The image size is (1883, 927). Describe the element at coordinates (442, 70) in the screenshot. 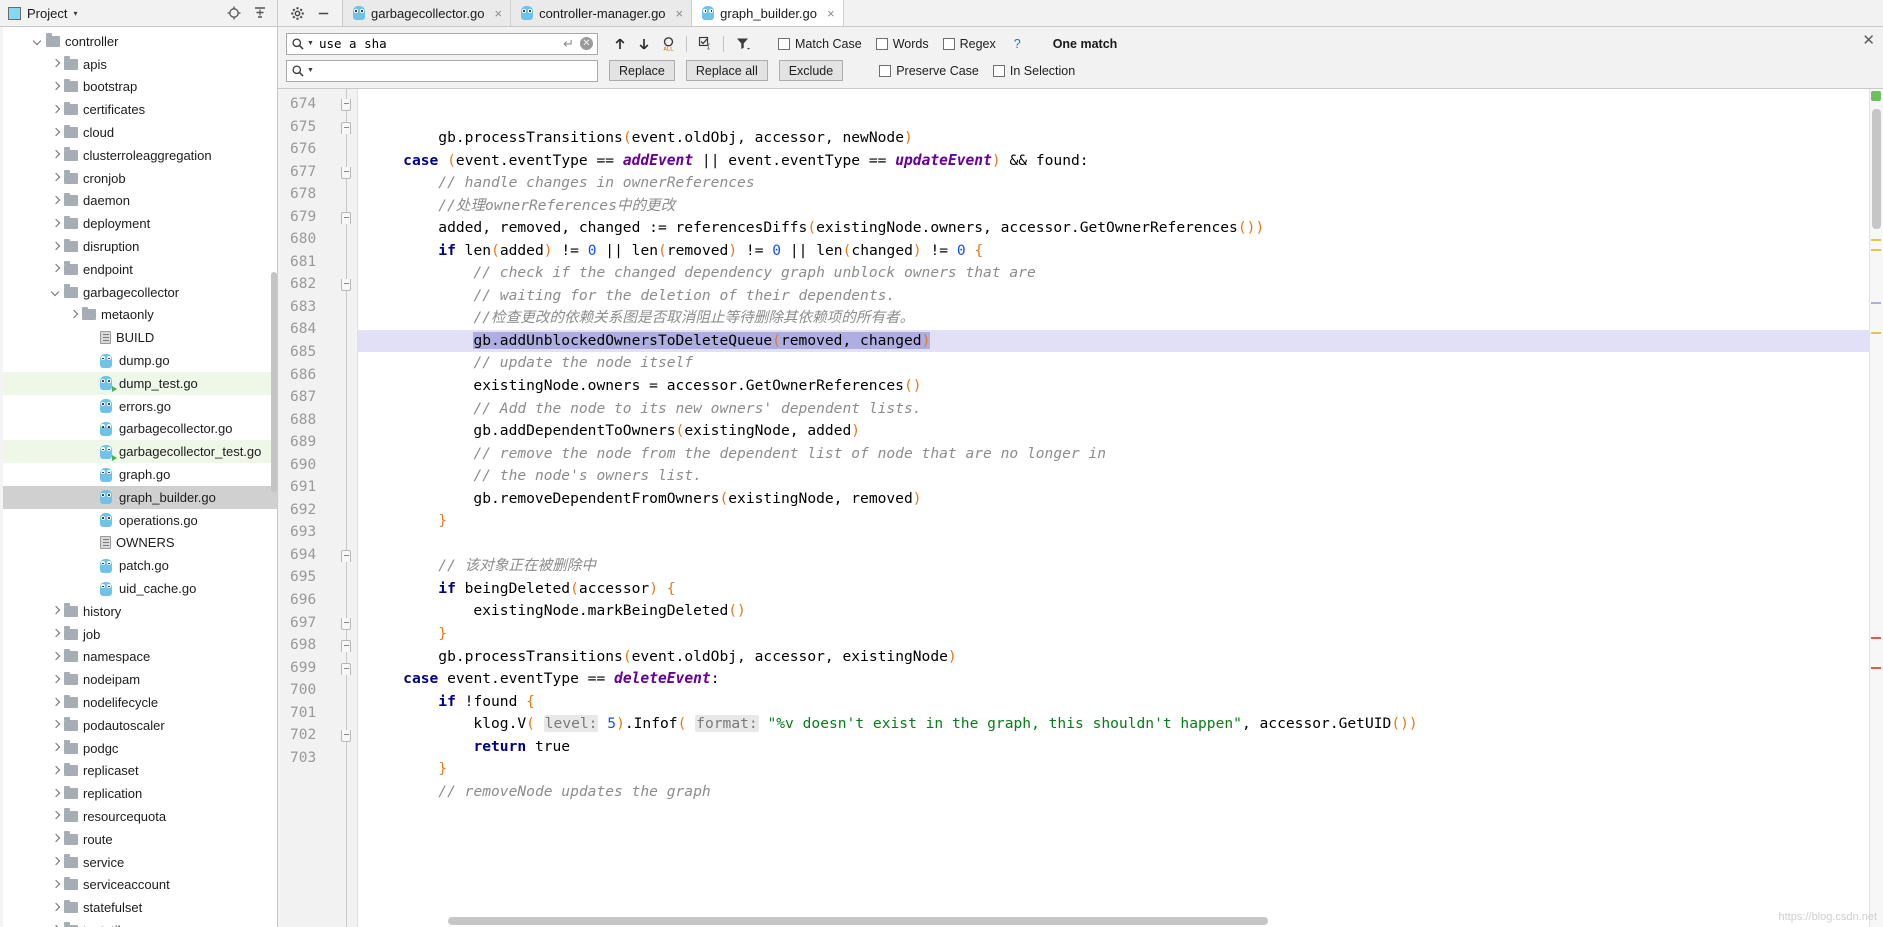

I see `replace-input: ▼` at that location.